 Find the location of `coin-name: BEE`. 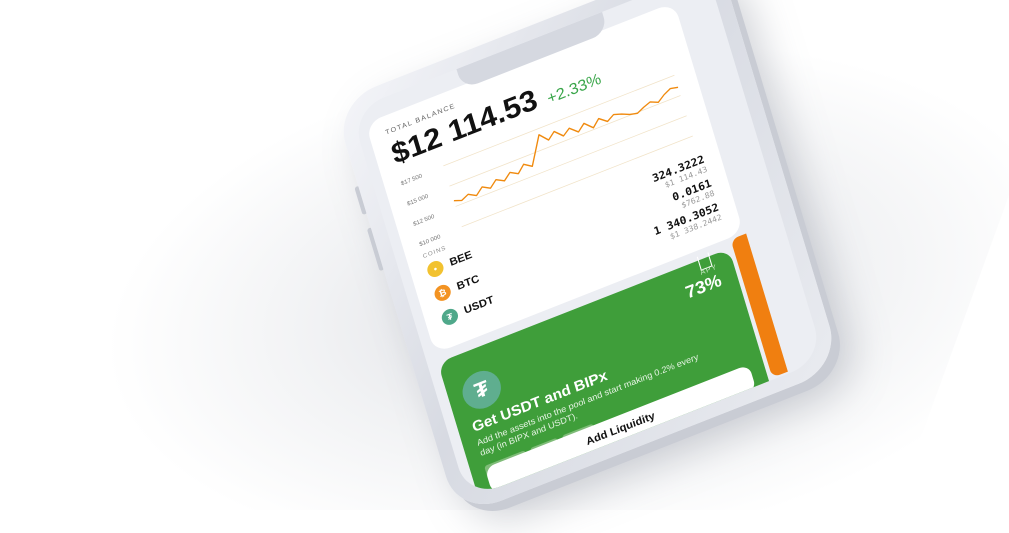

coin-name: BEE is located at coordinates (461, 259).